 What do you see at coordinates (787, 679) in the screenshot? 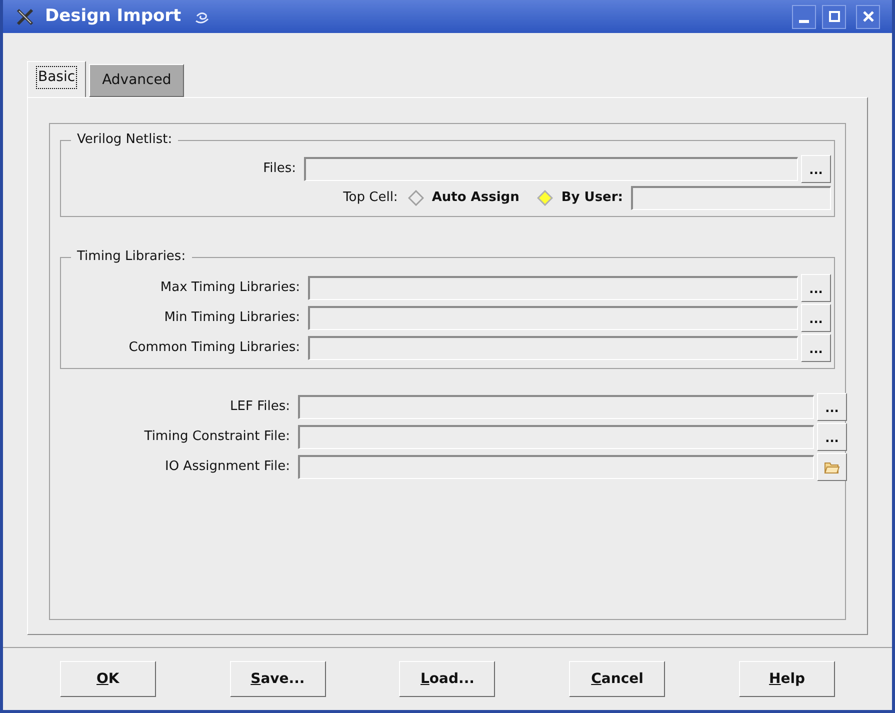
I see `dialog-button: Help` at bounding box center [787, 679].